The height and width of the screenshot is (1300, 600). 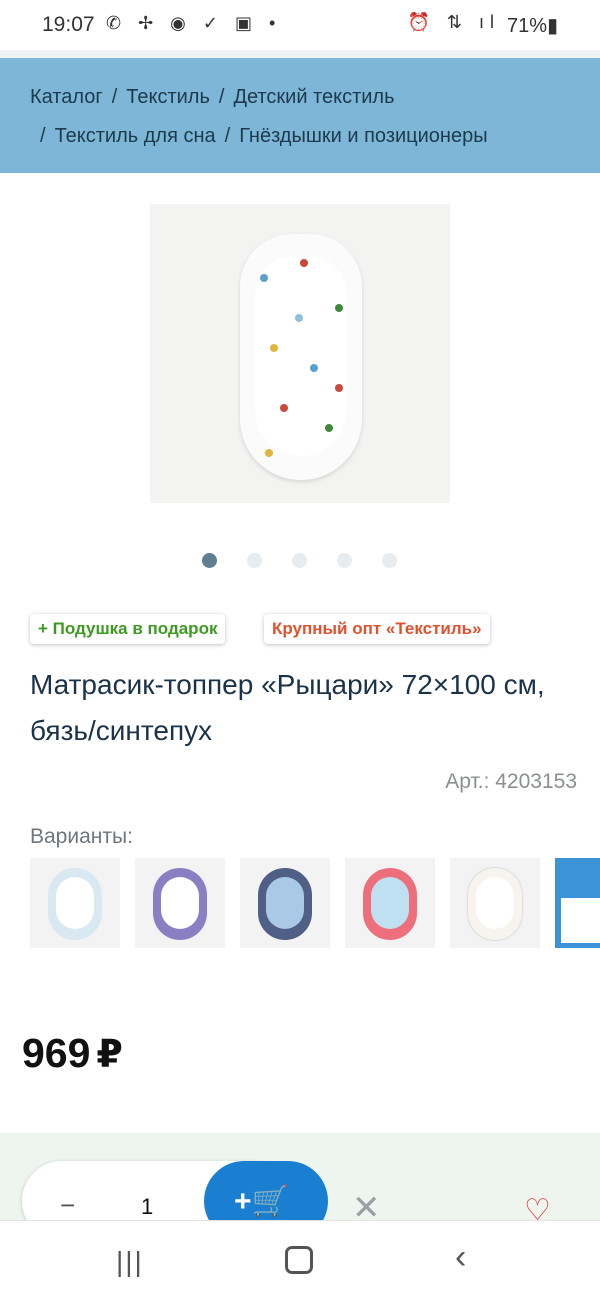 I want to click on breadcrumb-item-kids-textile: Детский текстиль, so click(x=313, y=97).